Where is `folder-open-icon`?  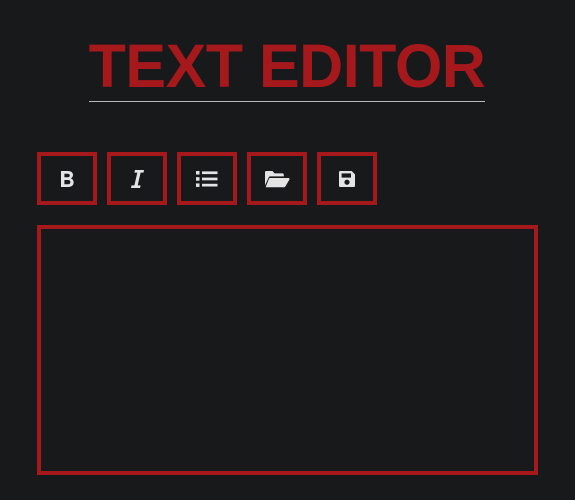
folder-open-icon is located at coordinates (277, 178).